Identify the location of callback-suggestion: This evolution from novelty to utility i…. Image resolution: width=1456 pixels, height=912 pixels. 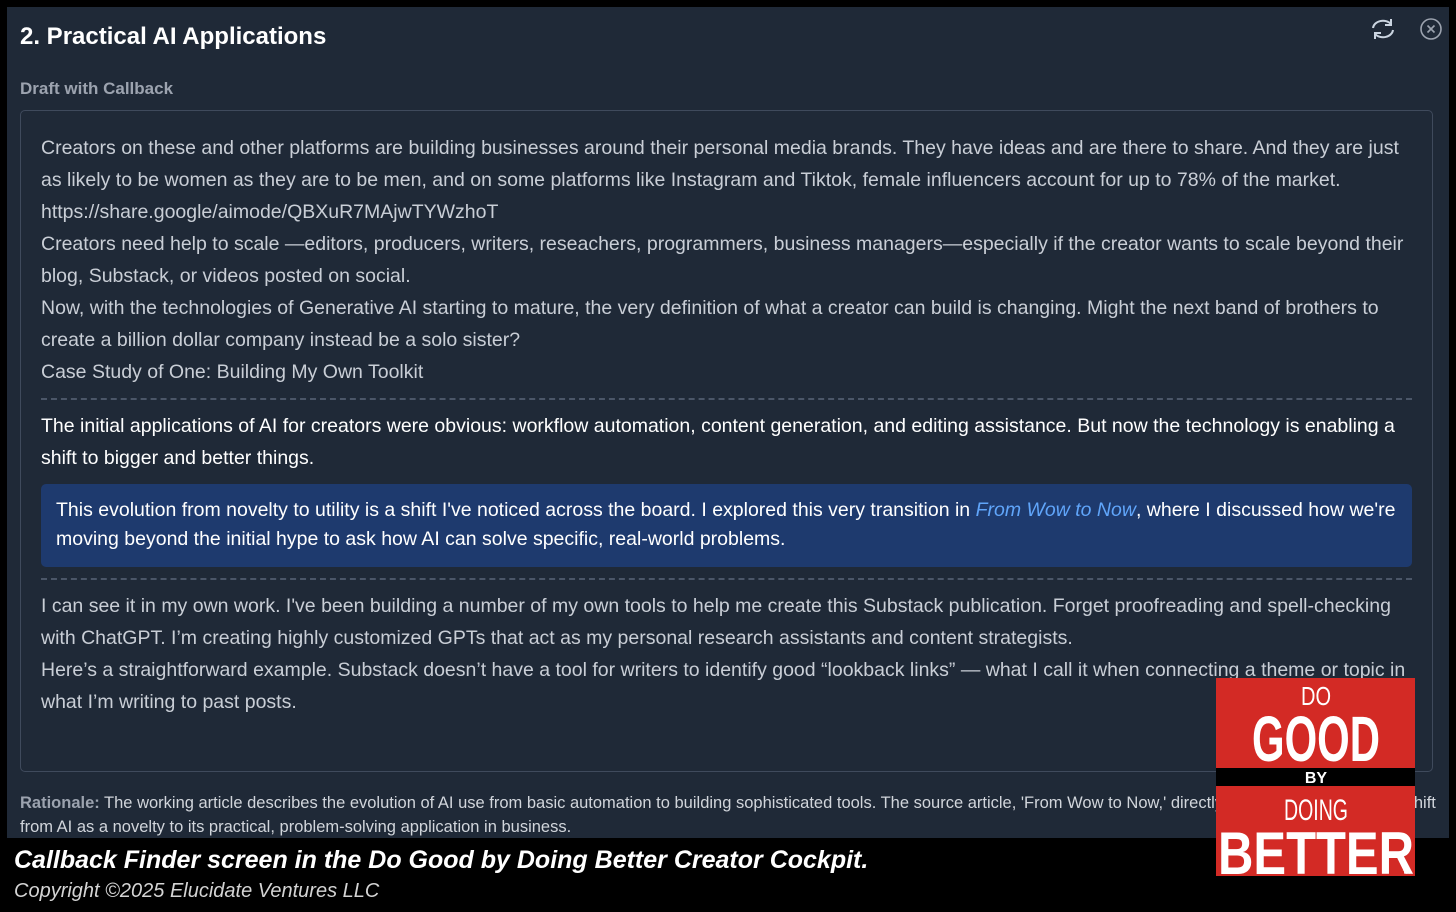
(726, 525).